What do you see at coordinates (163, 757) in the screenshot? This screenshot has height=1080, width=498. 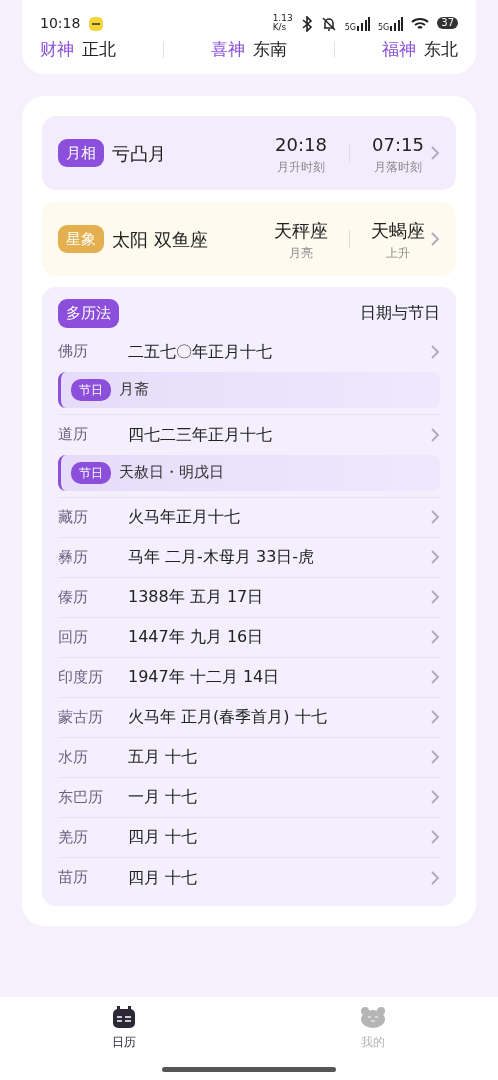 I see `calendar-date: 五月 十七` at bounding box center [163, 757].